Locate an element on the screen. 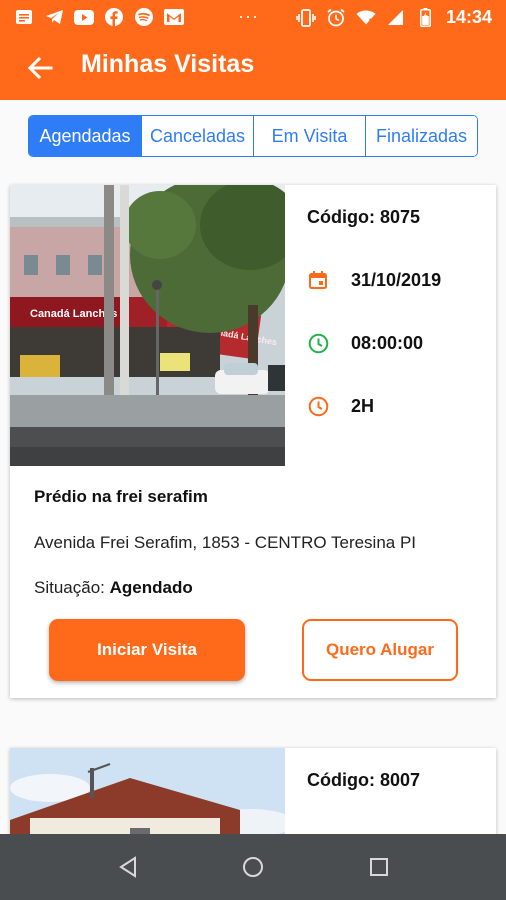 This screenshot has height=900, width=506. vibrate-icon is located at coordinates (306, 17).